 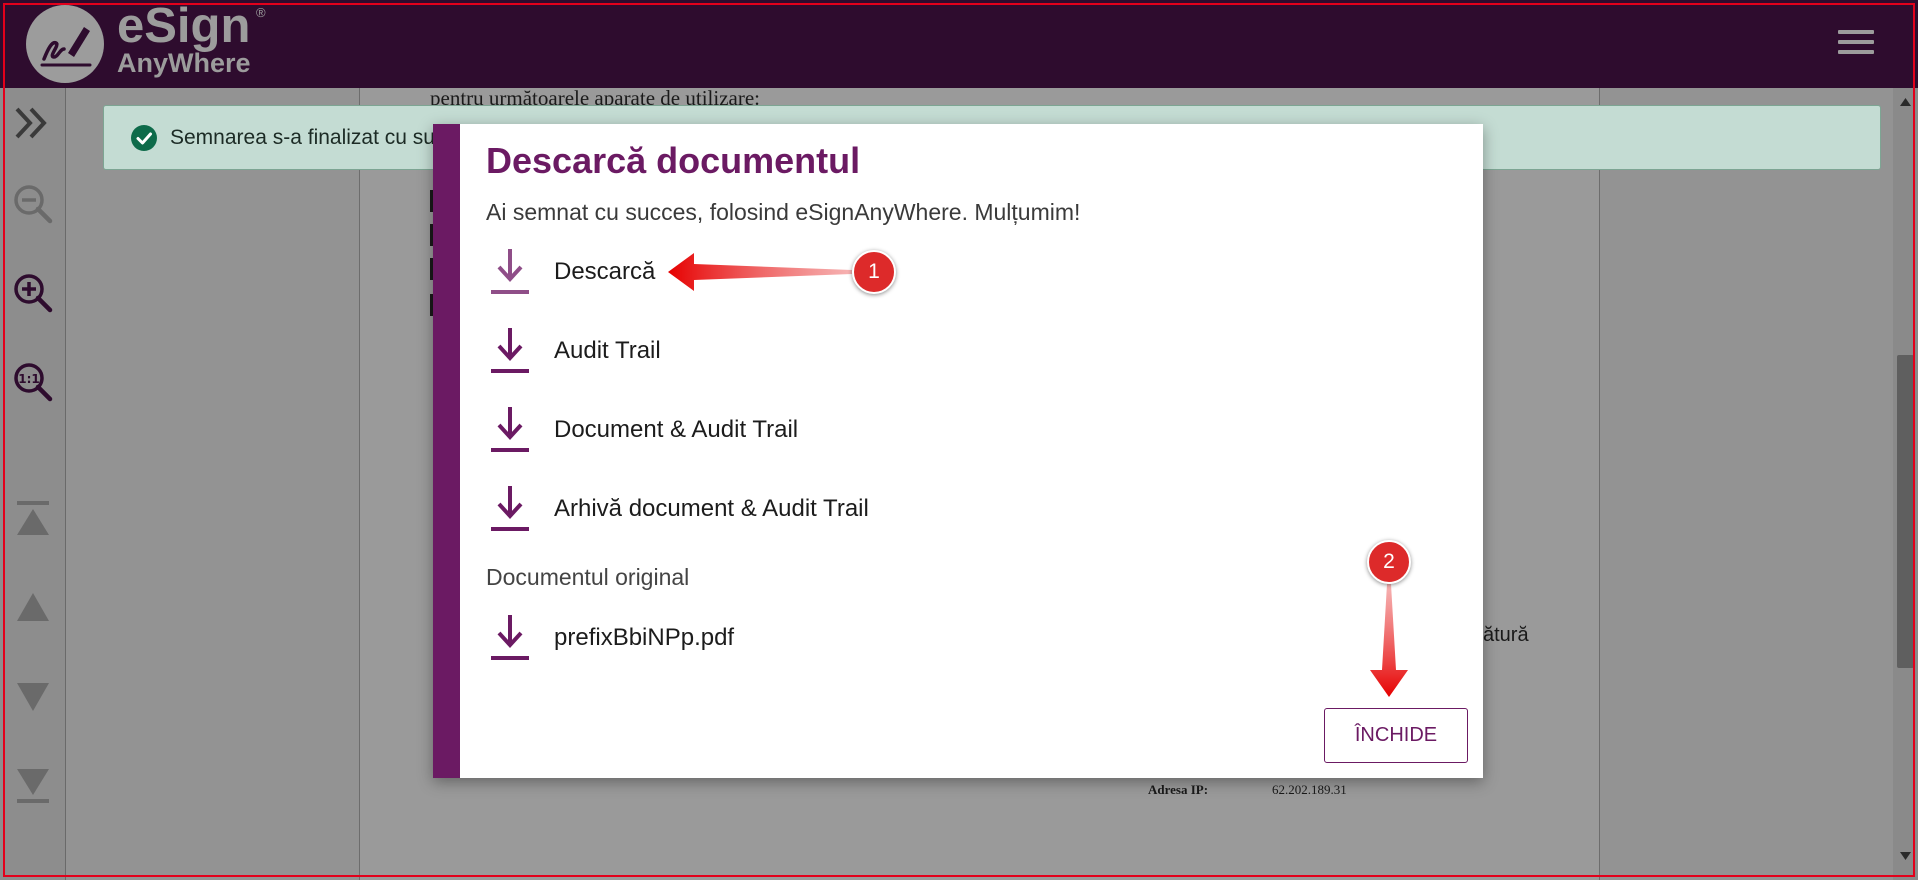 What do you see at coordinates (33, 293) in the screenshot?
I see `zoom-in-icon` at bounding box center [33, 293].